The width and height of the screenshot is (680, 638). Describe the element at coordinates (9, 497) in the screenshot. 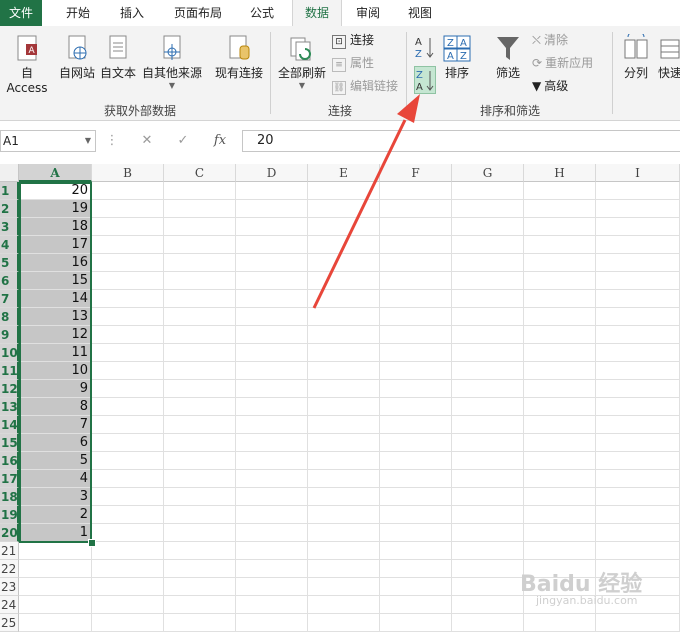

I see `row-header-18: 18` at that location.